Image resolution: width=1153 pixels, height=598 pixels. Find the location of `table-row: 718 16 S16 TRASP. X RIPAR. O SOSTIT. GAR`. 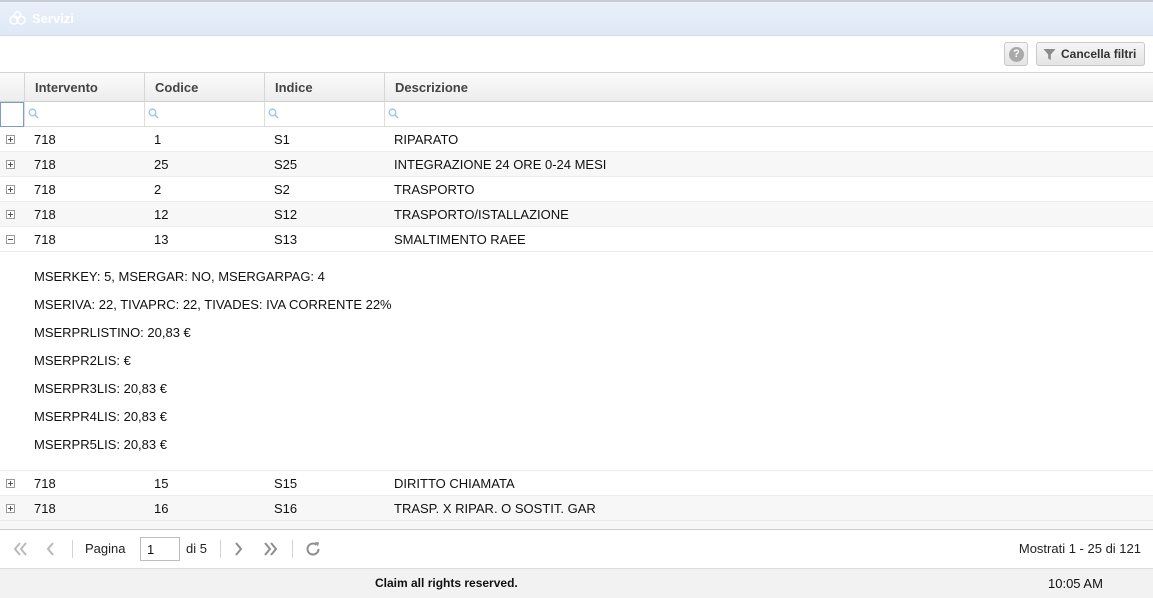

table-row: 718 16 S16 TRASP. X RIPAR. O SOSTIT. GAR is located at coordinates (576, 508).